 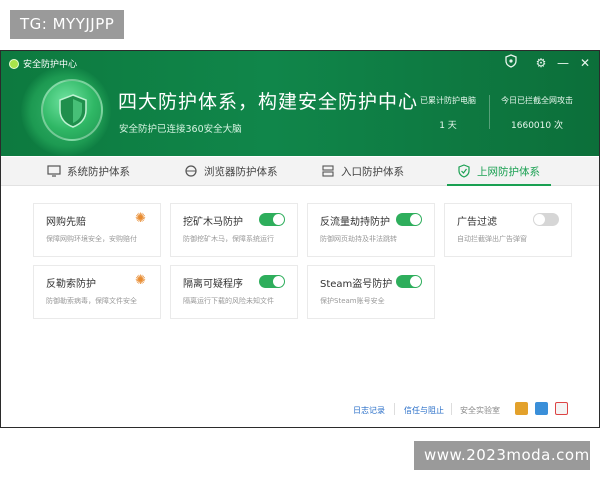 What do you see at coordinates (537, 113) in the screenshot?
I see `stat-blocked-attacks: 今日已拦截全网攻击 1660010 次` at bounding box center [537, 113].